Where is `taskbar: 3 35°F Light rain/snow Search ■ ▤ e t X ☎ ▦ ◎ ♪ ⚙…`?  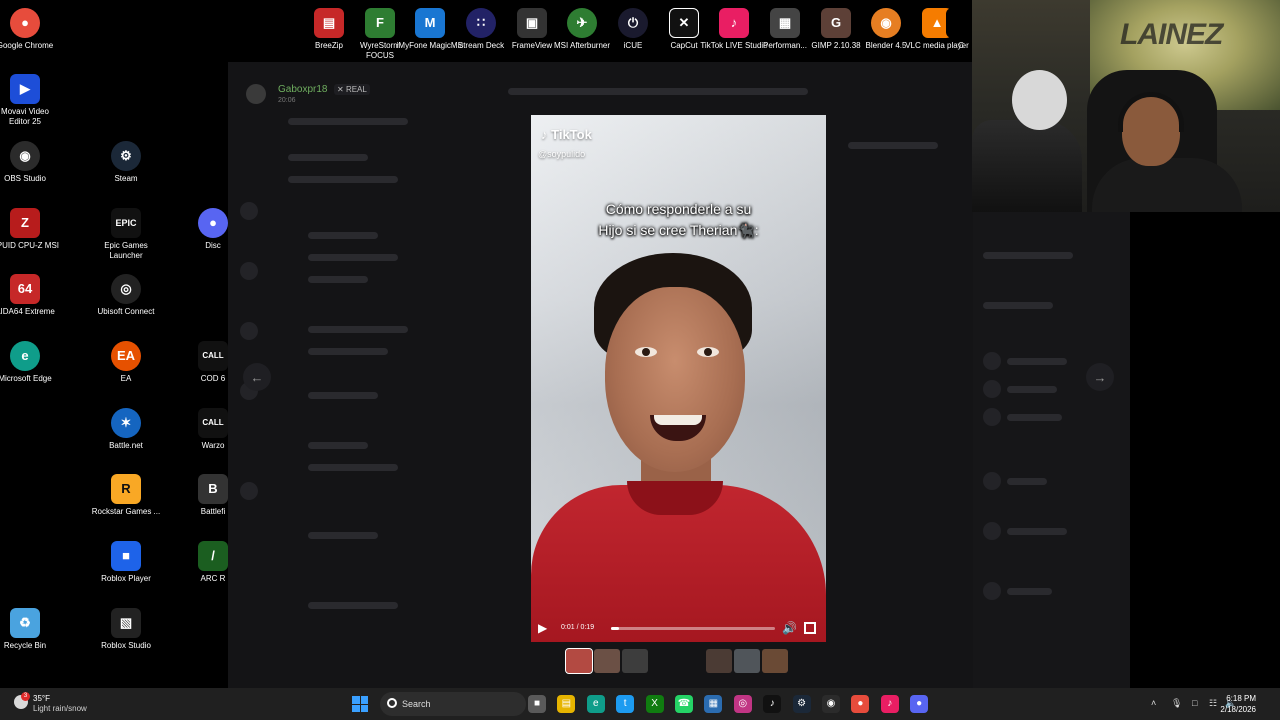 taskbar: 3 35°F Light rain/snow Search ■ ▤ e t X ☎ ▦ ◎ ♪ ⚙… is located at coordinates (640, 704).